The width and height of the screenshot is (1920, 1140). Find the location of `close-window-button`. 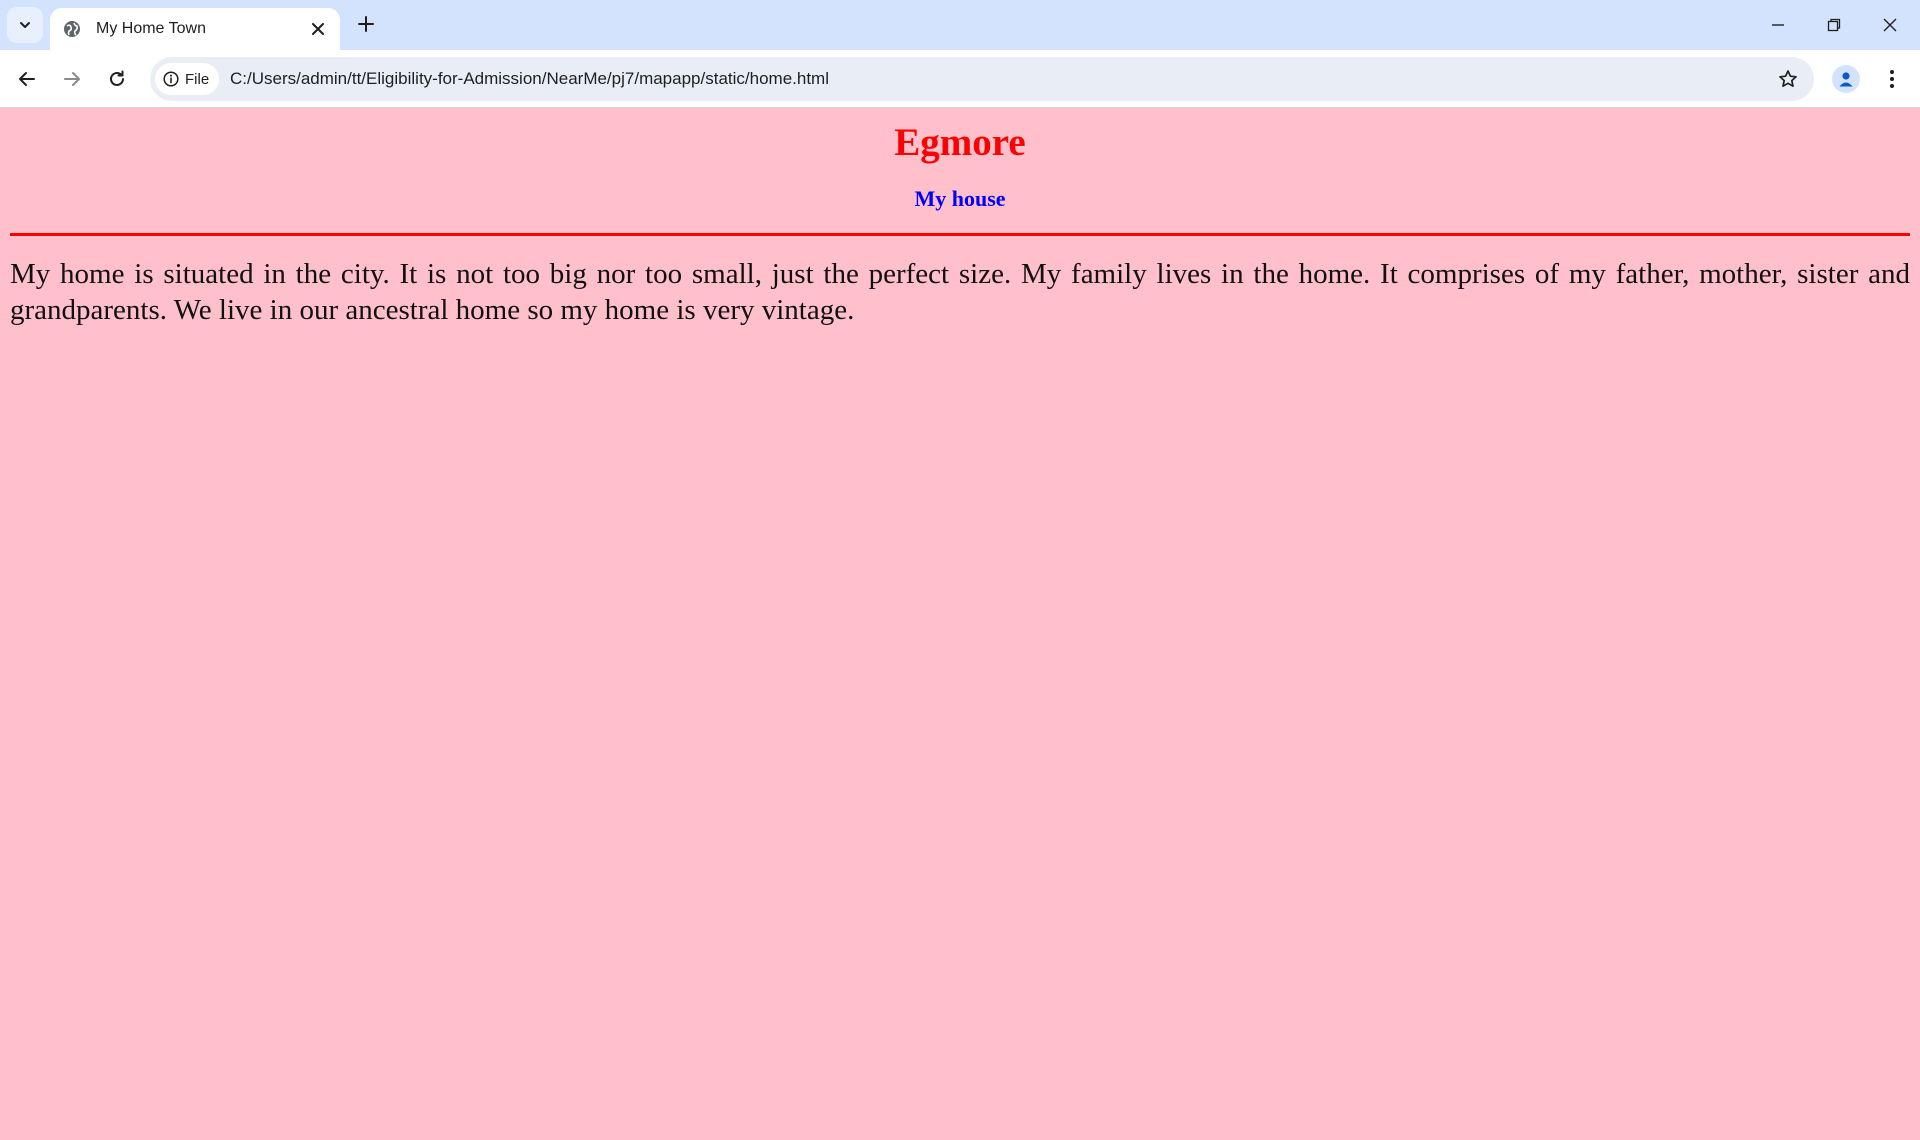

close-window-button is located at coordinates (1890, 25).